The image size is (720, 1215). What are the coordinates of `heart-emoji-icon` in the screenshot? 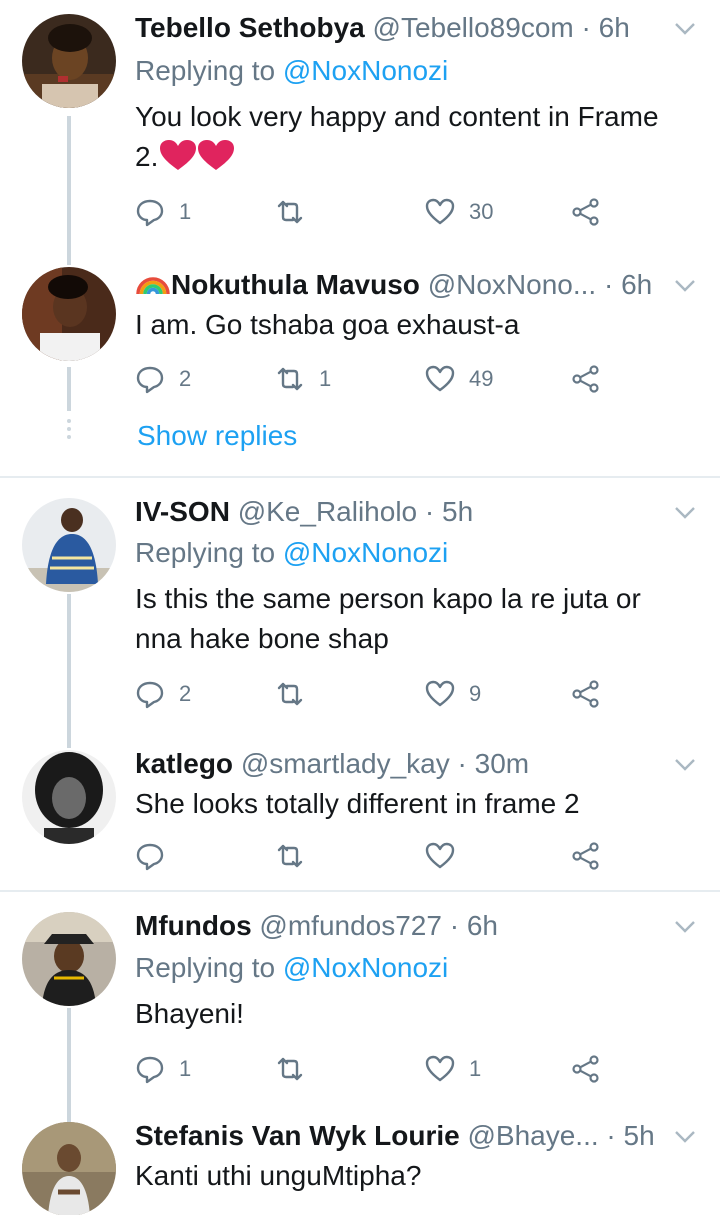 It's located at (178, 155).